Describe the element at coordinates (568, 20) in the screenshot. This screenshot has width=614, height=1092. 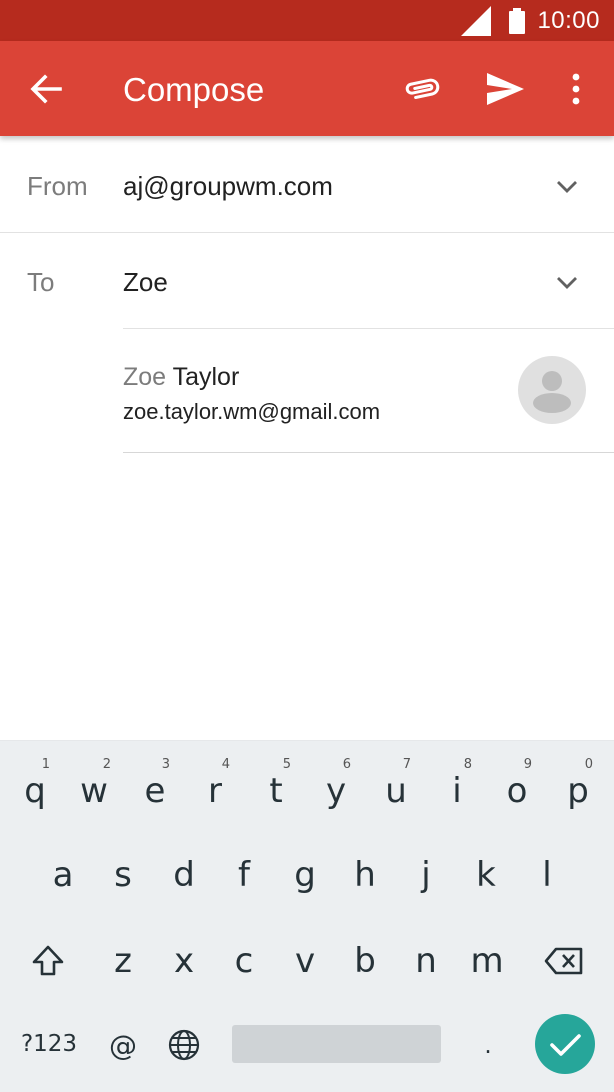
I see `status-time: 10:00` at that location.